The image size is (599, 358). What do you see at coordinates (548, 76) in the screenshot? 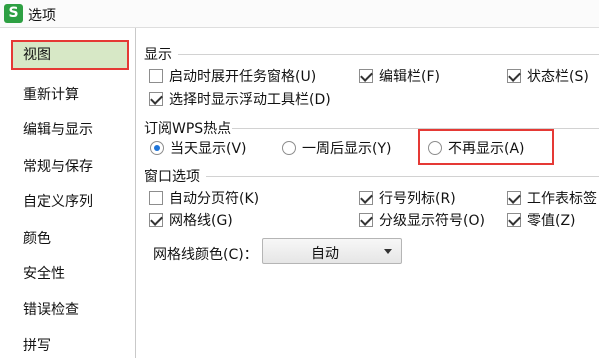
I see `status-bar-checkbox: 状态栏(S)` at bounding box center [548, 76].